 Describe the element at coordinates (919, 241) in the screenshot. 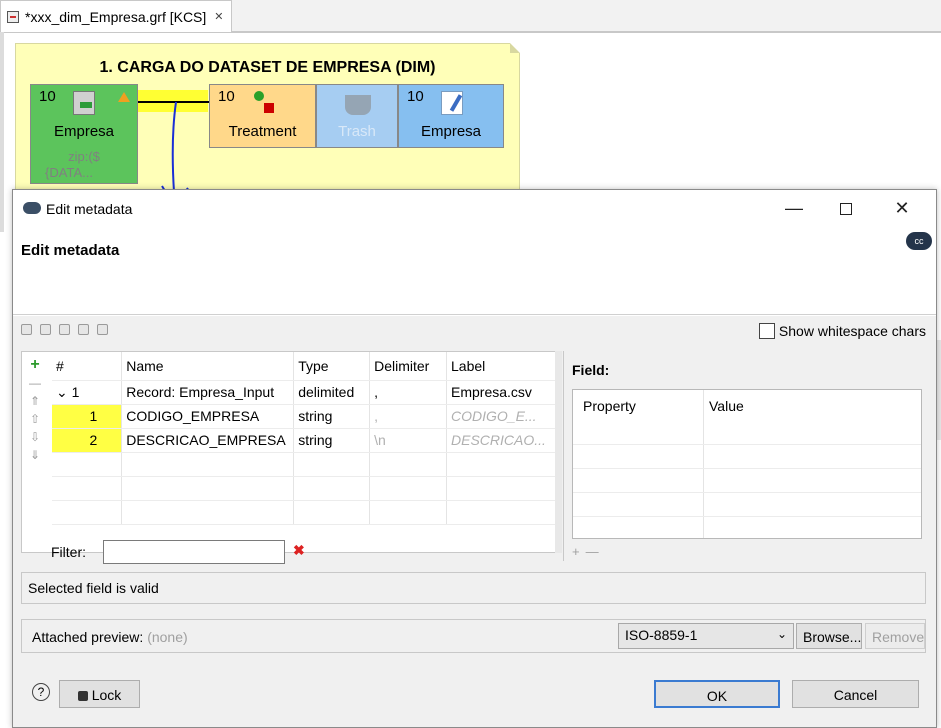

I see `header-logo-icon: cc` at that location.